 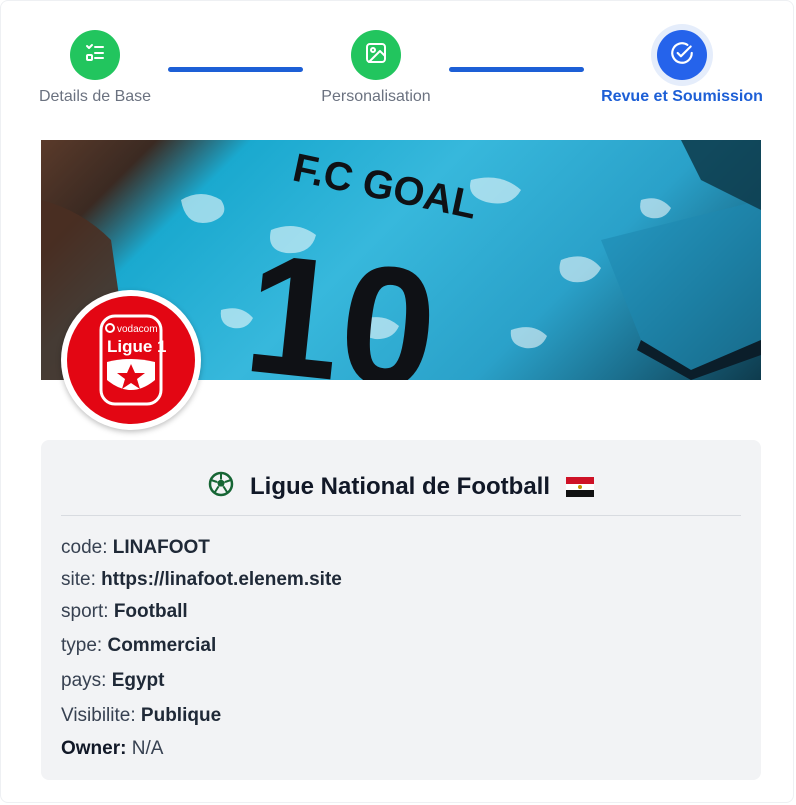 I want to click on site-link: https://linafoot.elenem.site, so click(x=221, y=579).